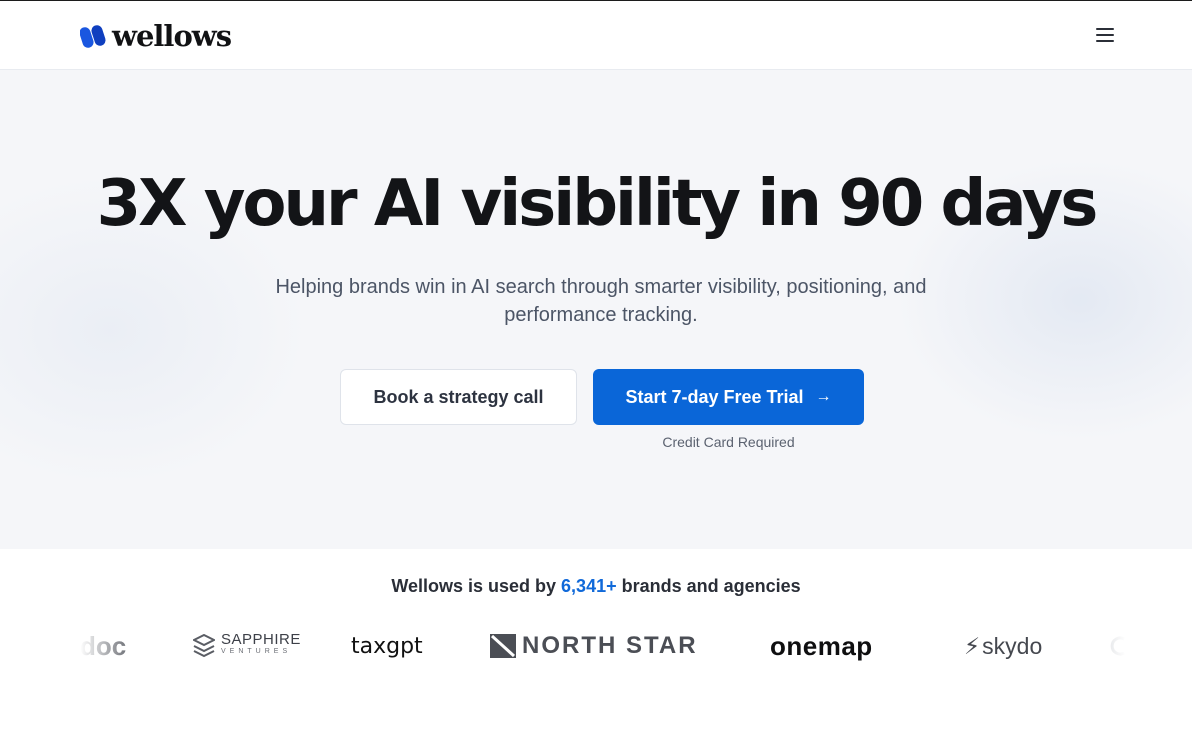  I want to click on logo-north-star: NORTH STAR, so click(594, 646).